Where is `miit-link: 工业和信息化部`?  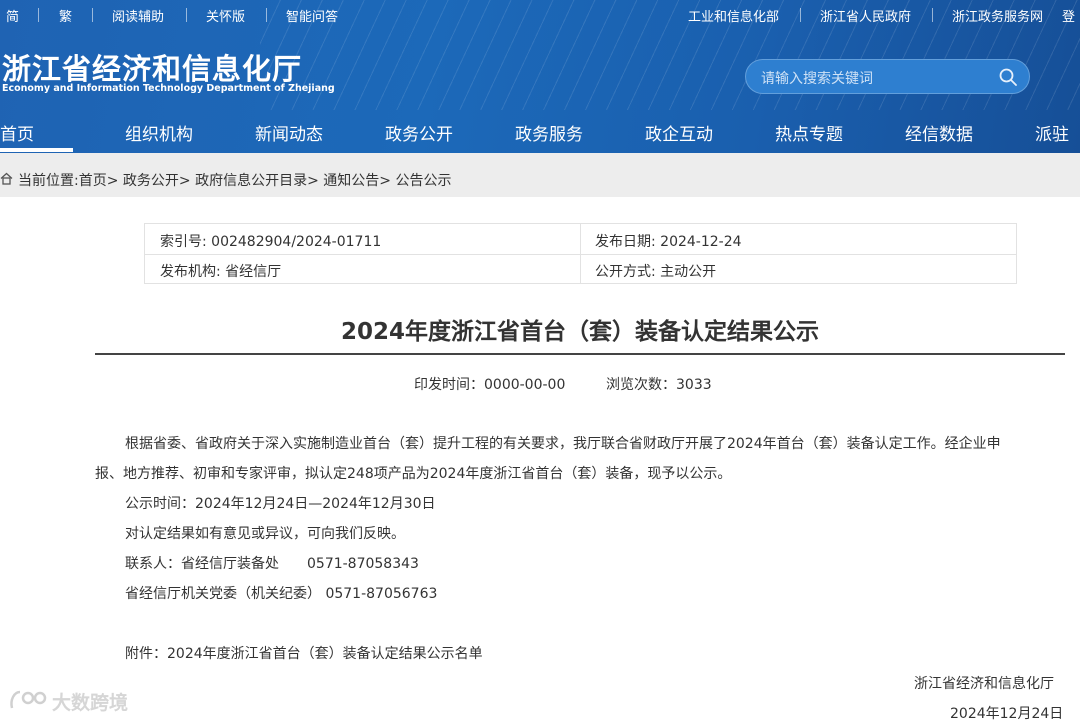 miit-link: 工业和信息化部 is located at coordinates (733, 15).